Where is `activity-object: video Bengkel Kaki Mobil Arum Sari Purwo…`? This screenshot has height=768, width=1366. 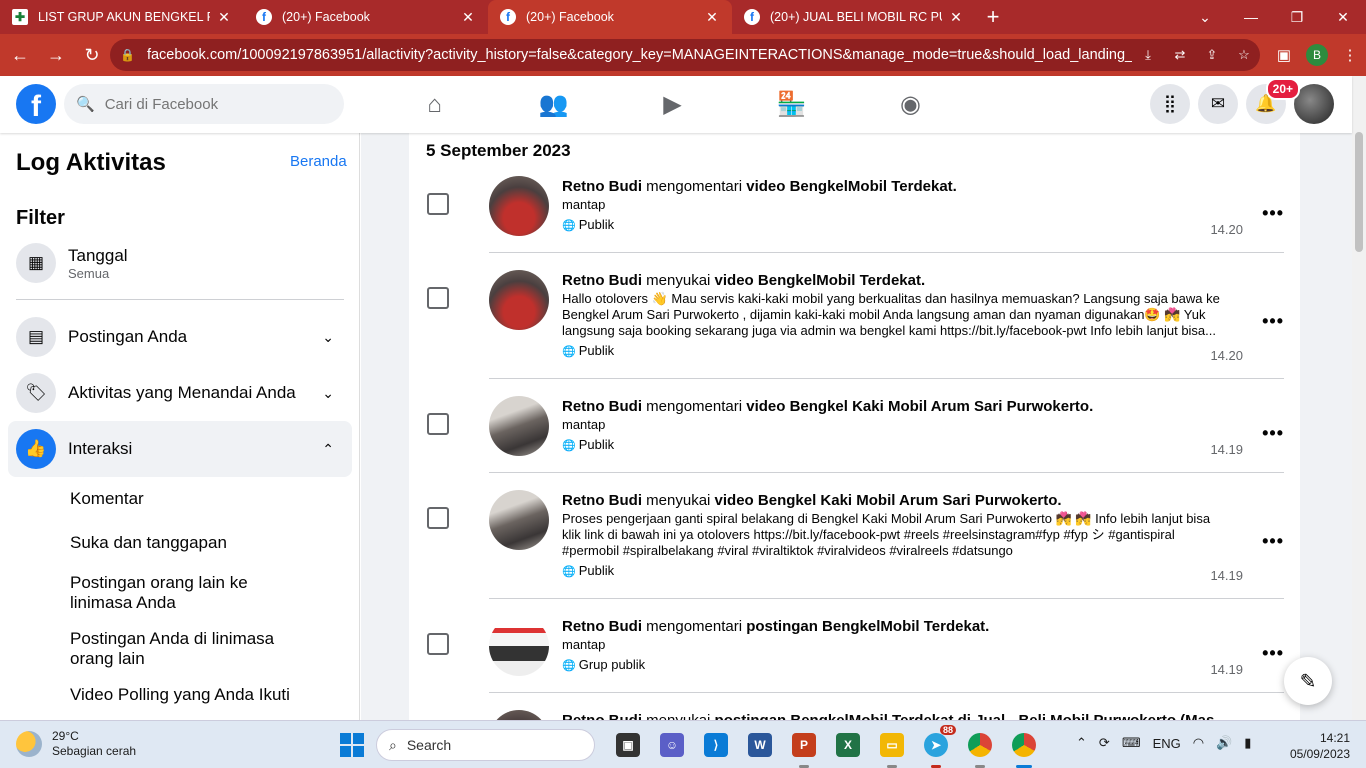 activity-object: video Bengkel Kaki Mobil Arum Sari Purwo… is located at coordinates (888, 500).